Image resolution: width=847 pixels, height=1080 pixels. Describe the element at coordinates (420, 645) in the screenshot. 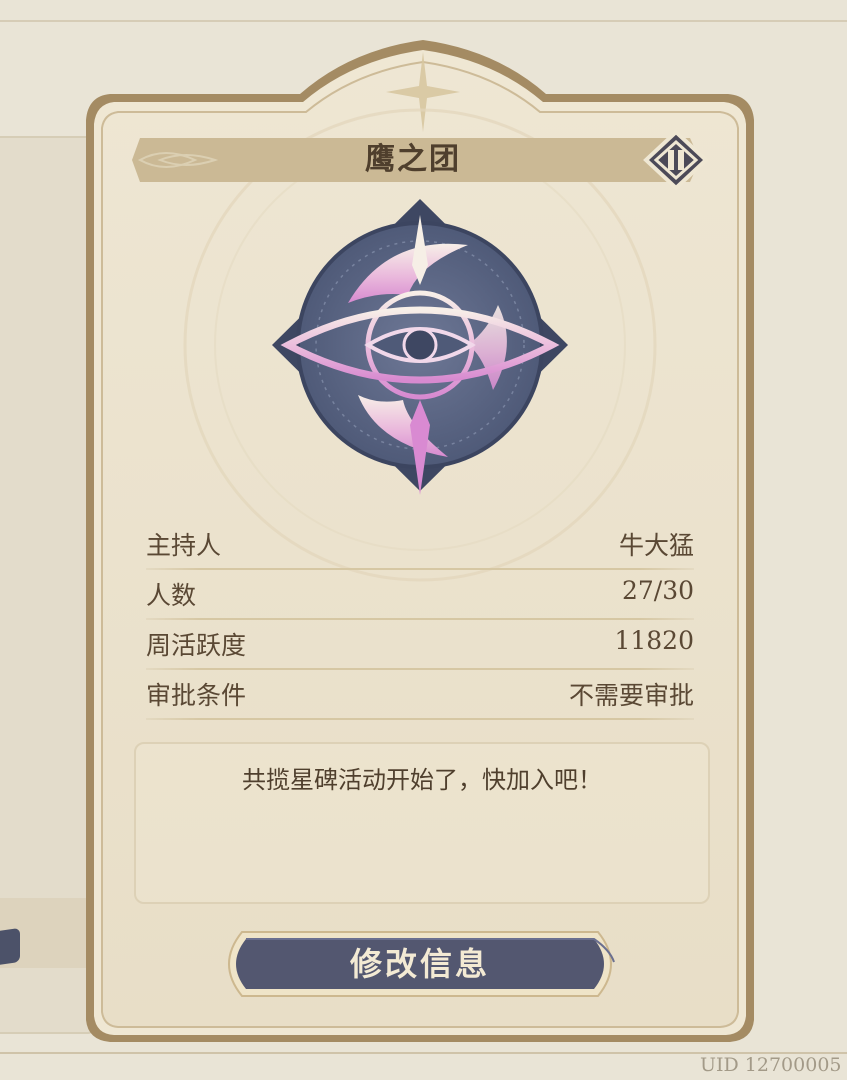

I see `info-row-weekly-activity: 周活跃度 11820` at that location.